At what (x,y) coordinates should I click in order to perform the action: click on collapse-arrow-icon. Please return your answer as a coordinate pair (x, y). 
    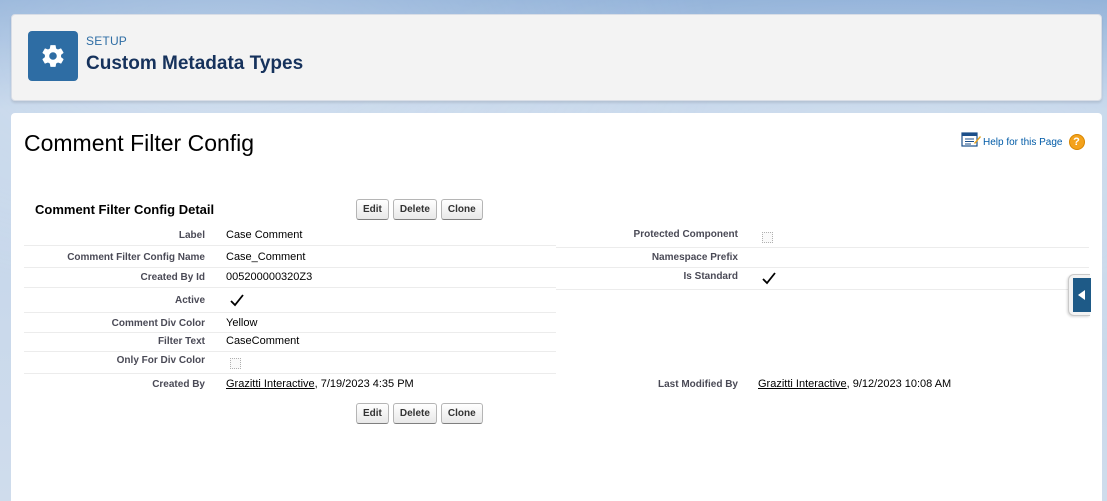
    Looking at the image, I should click on (1082, 295).